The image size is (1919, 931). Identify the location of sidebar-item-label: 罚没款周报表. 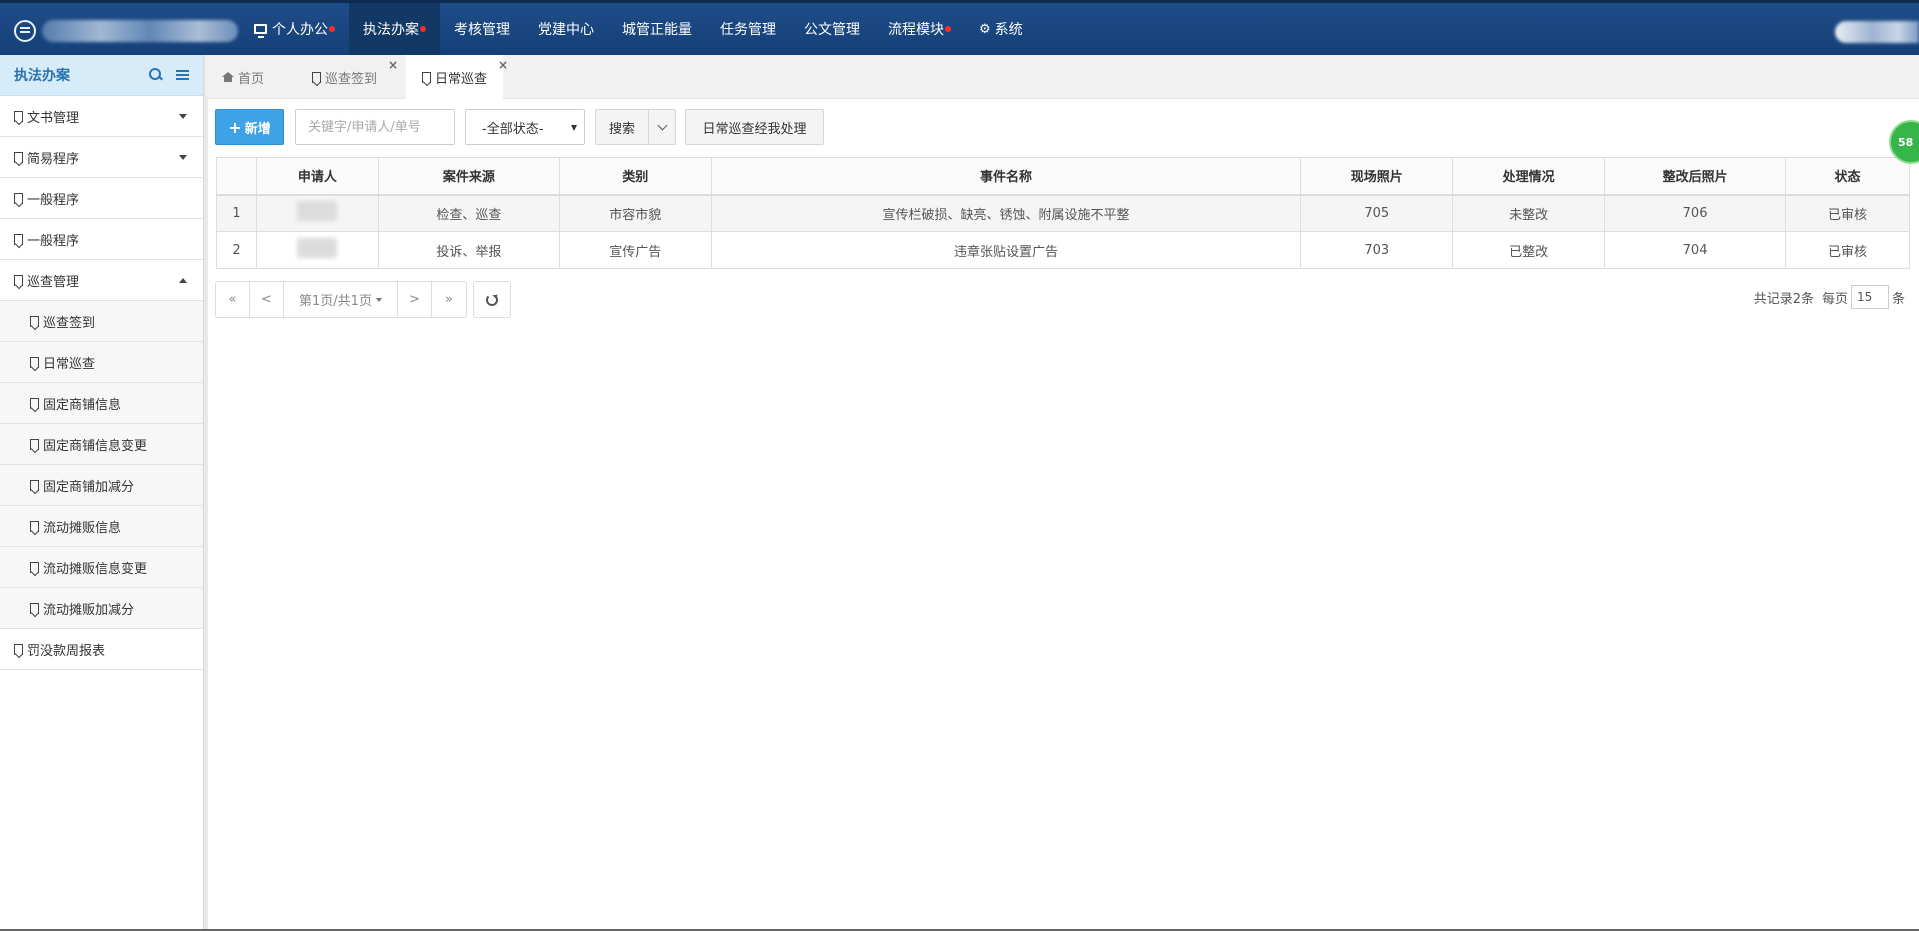
(66, 651).